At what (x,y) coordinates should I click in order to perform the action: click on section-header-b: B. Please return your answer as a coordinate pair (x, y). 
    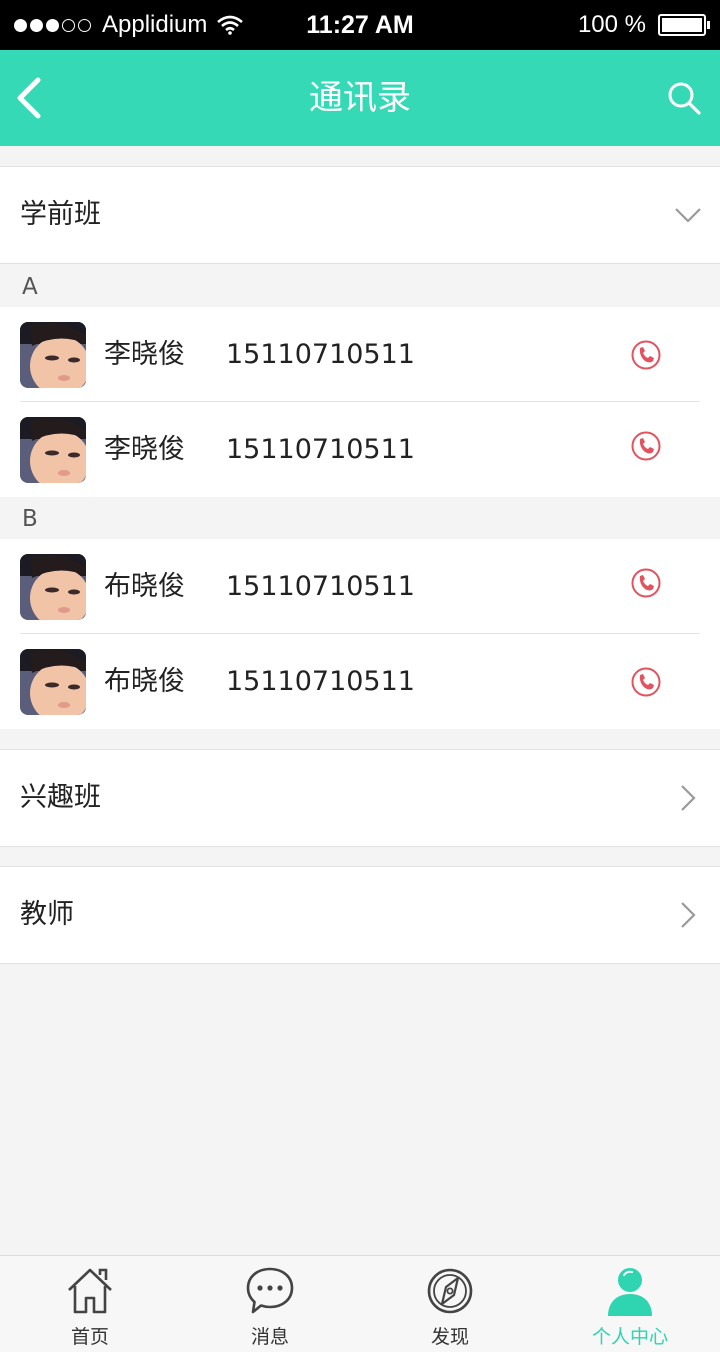
    Looking at the image, I should click on (360, 518).